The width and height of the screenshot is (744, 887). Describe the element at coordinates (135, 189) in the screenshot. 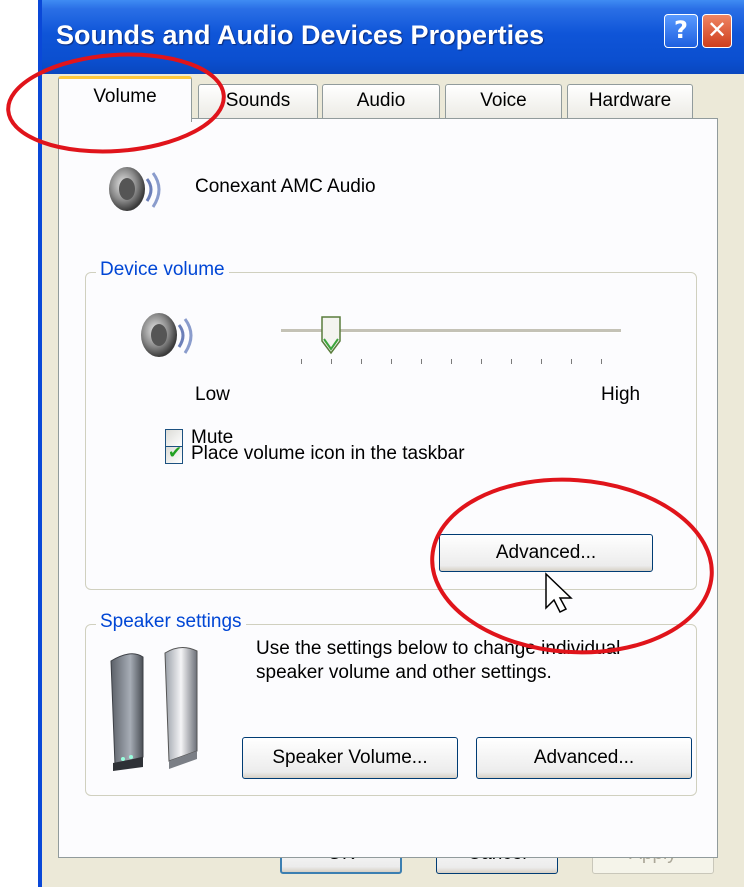

I see `speaker-icon` at that location.